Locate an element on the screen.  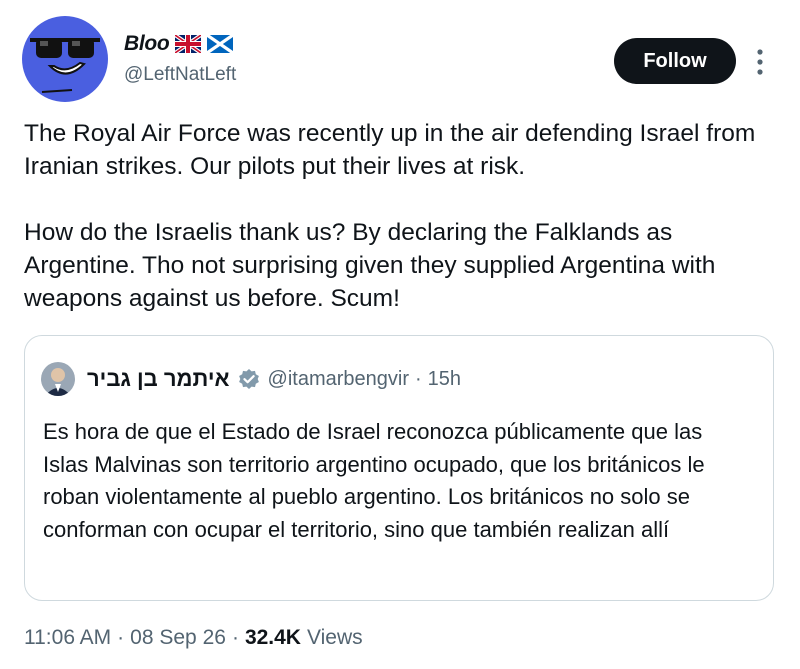
views-count: 32.4K is located at coordinates (272, 637).